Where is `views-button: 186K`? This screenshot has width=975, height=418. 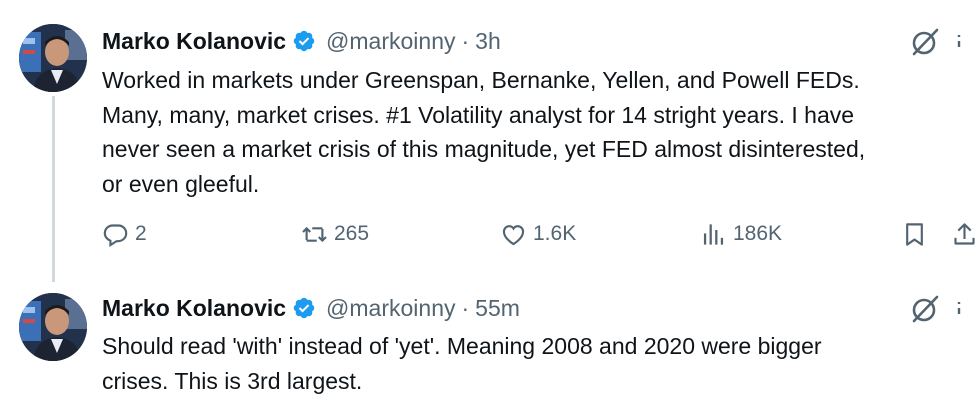 views-button: 186K is located at coordinates (741, 234).